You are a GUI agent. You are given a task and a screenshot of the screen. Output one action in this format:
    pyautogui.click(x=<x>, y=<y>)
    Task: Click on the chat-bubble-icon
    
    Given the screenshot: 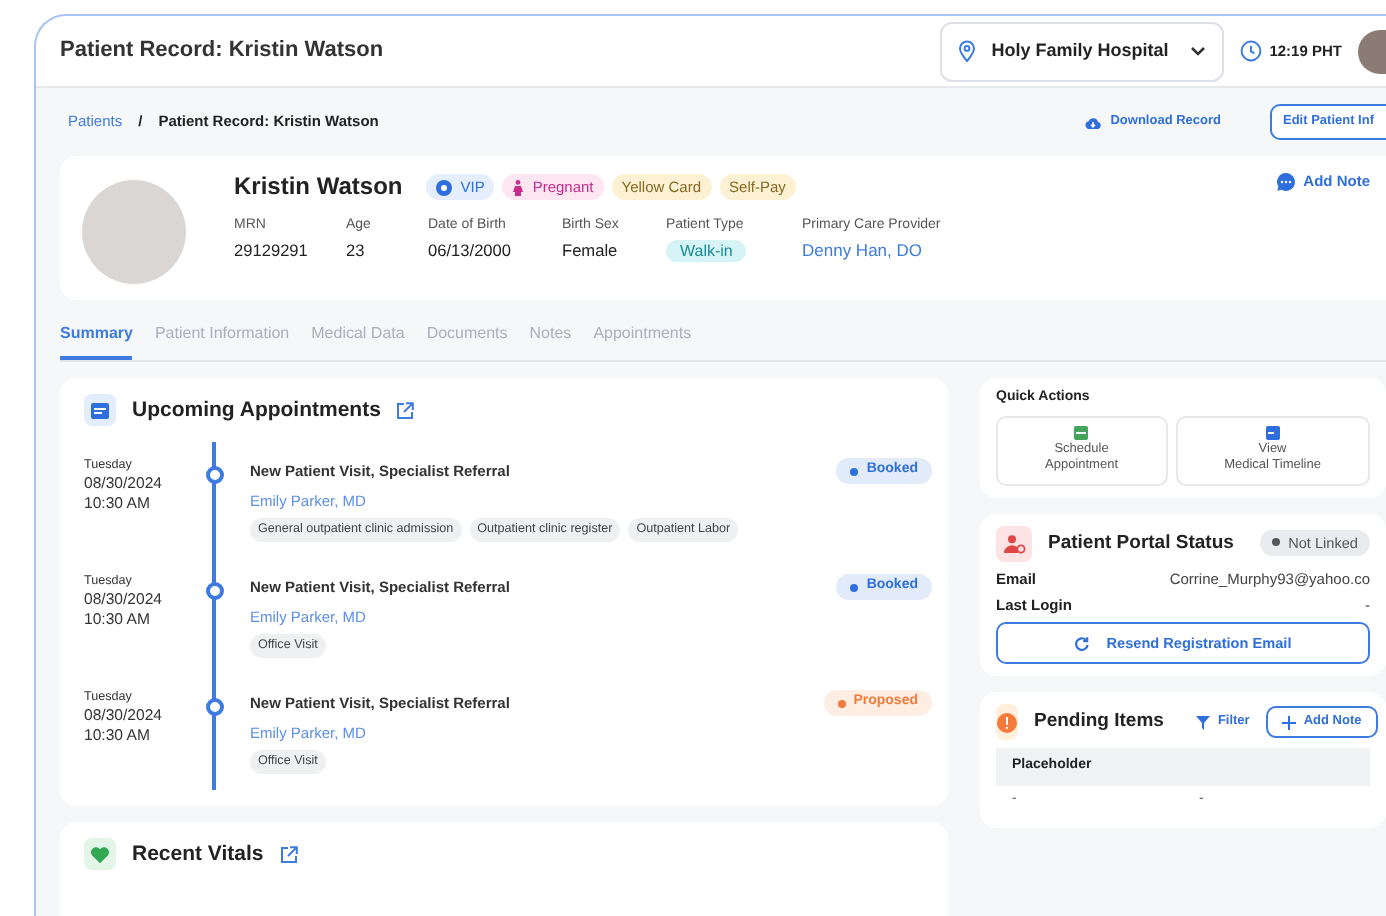 What is the action you would take?
    pyautogui.click(x=1285, y=182)
    